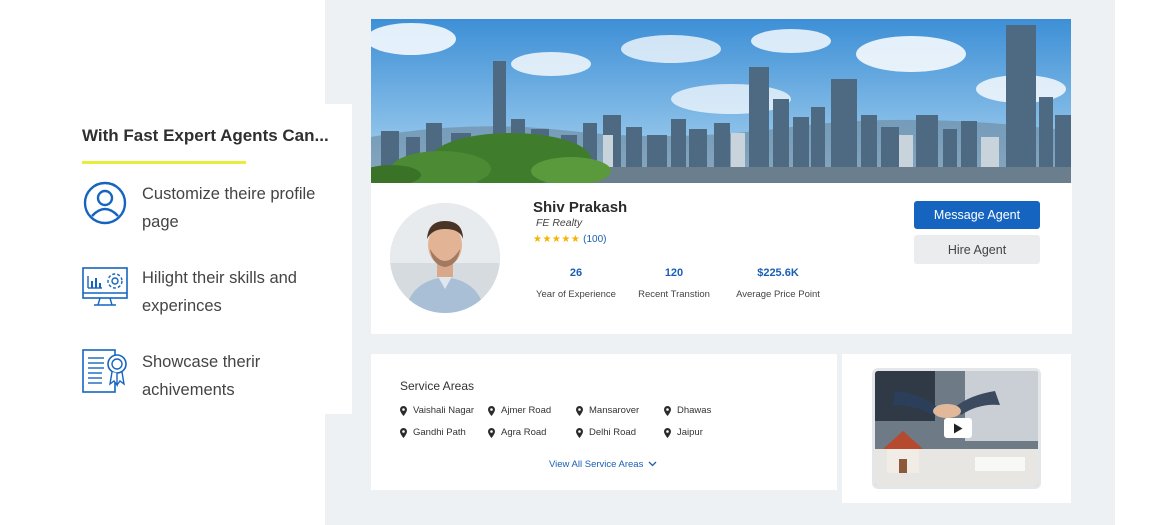 The image size is (1170, 525). What do you see at coordinates (524, 432) in the screenshot?
I see `area-name: Agra Road` at bounding box center [524, 432].